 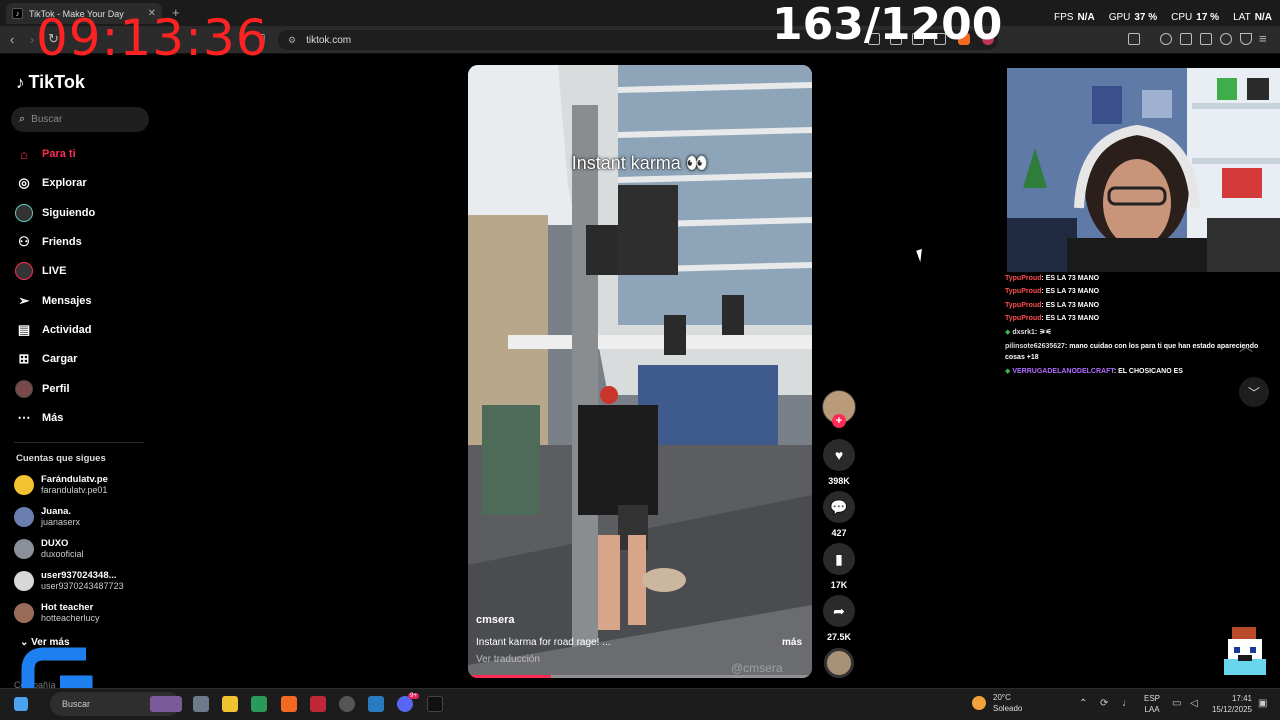 I want to click on account-handle: hotteacherlucy, so click(x=70, y=618).